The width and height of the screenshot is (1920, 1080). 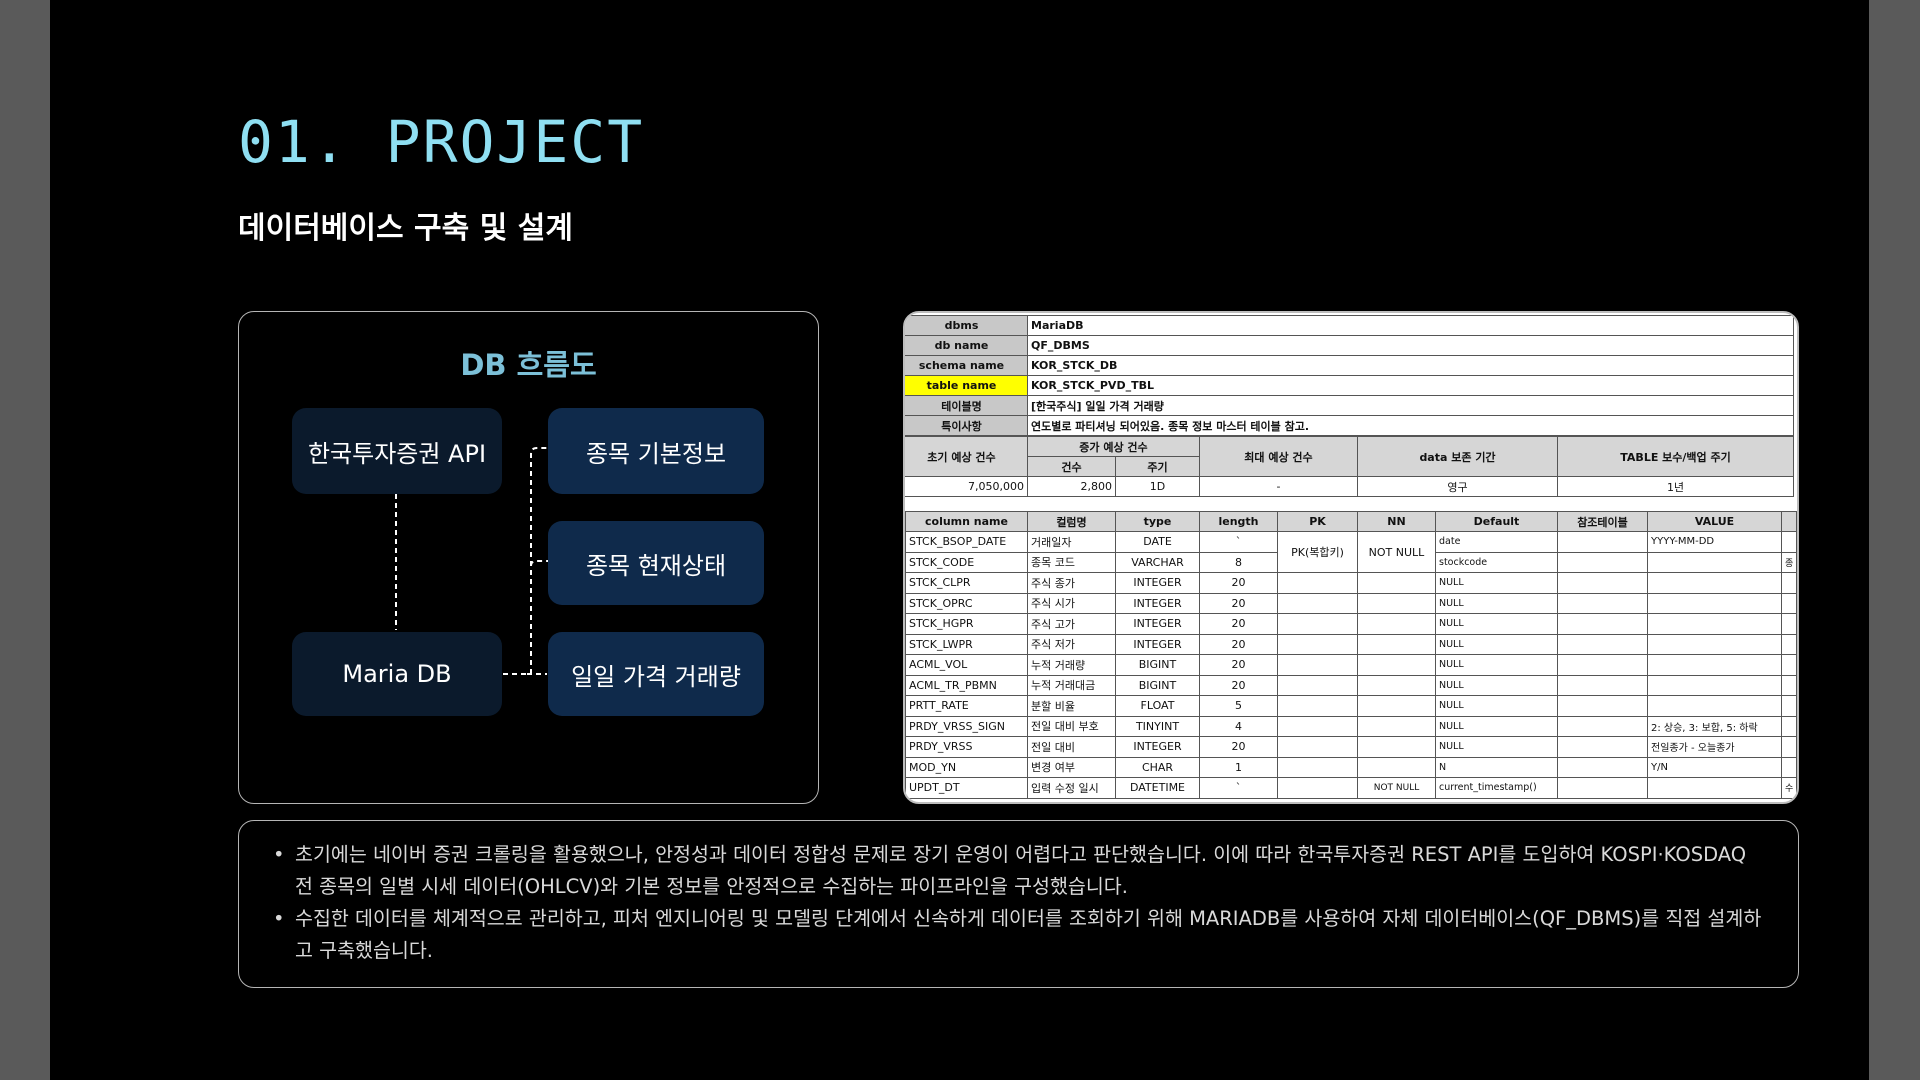 I want to click on cell-type: VARCHAR, so click(x=1157, y=562).